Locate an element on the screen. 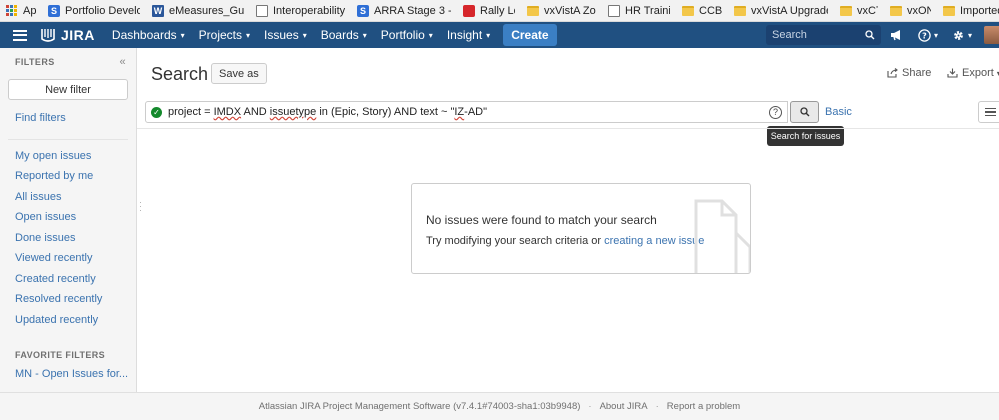 The height and width of the screenshot is (420, 999). search-divider is located at coordinates (568, 128).